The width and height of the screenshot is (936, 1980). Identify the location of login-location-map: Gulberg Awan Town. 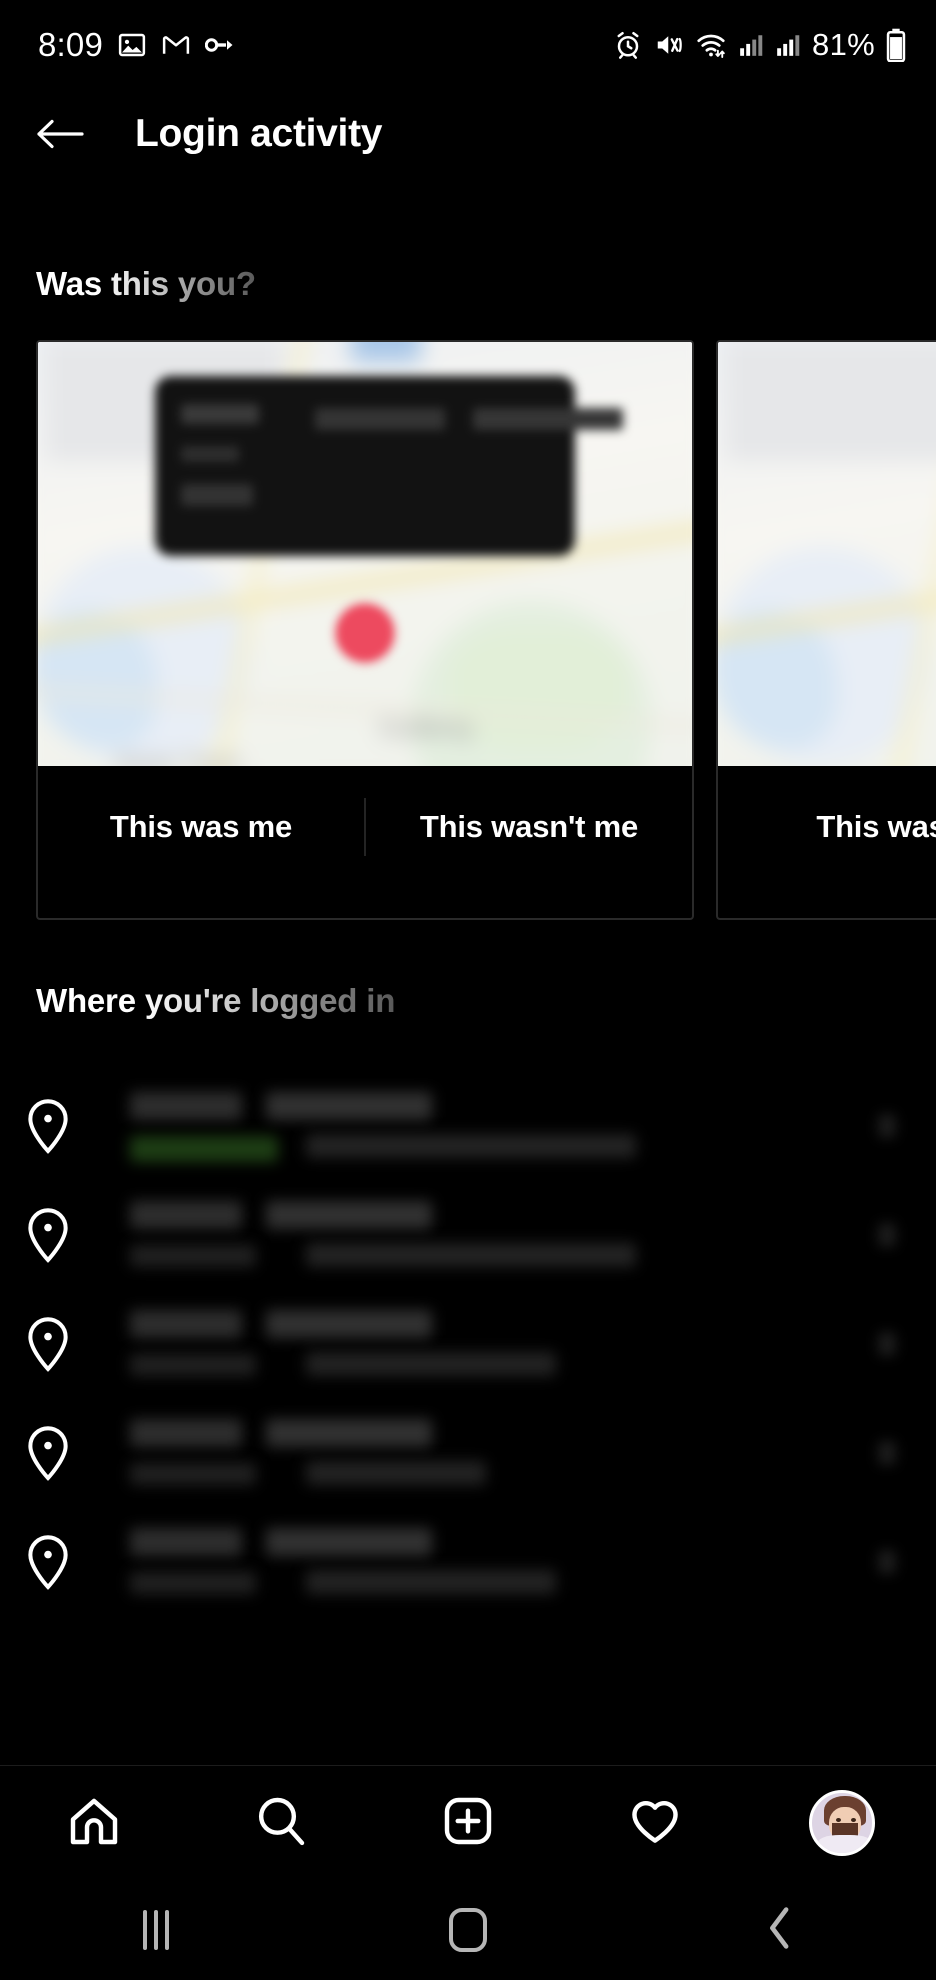
(365, 554).